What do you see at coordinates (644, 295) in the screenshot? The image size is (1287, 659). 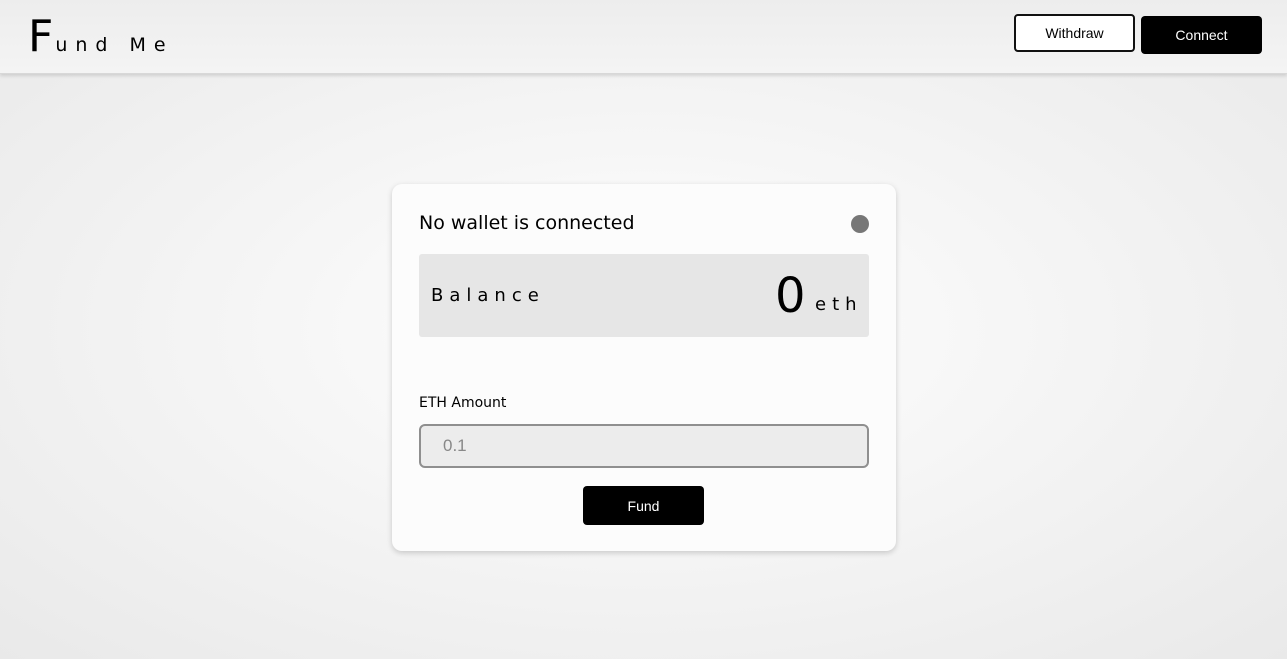 I see `balance-panel: Balance 0 eth` at bounding box center [644, 295].